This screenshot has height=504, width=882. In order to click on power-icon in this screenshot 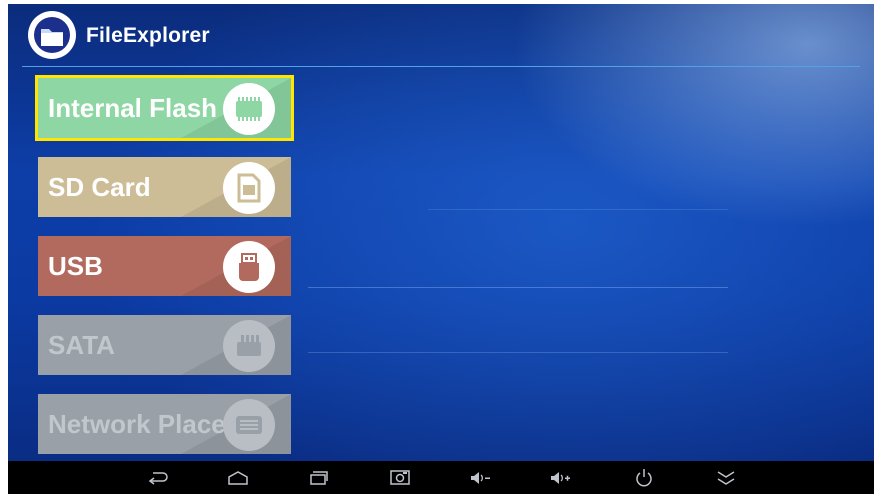, I will do `click(644, 478)`.